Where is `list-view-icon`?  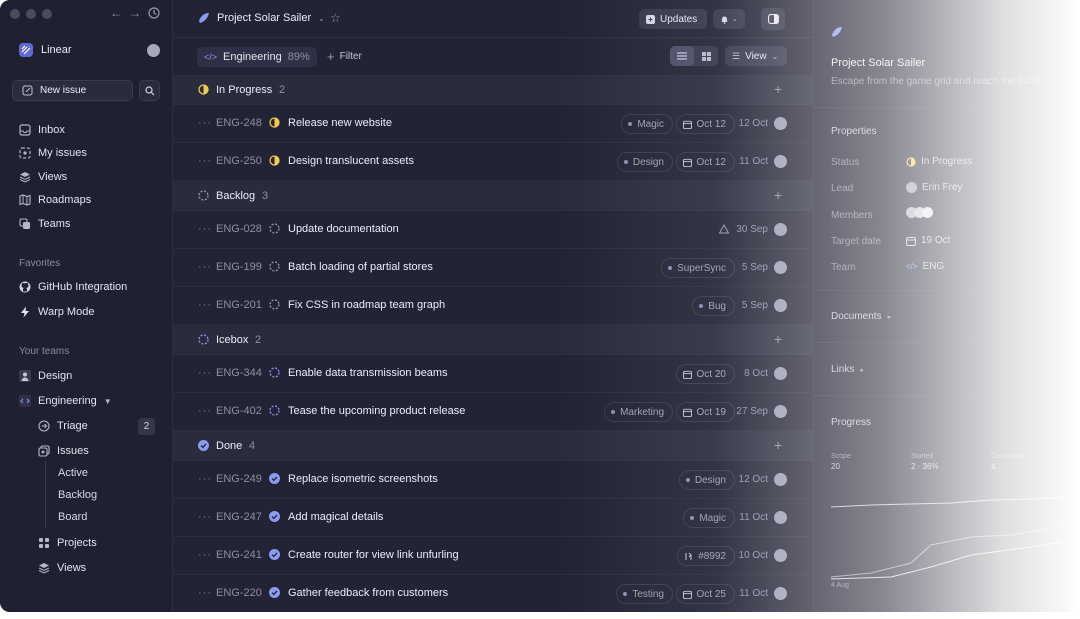 list-view-icon is located at coordinates (682, 56).